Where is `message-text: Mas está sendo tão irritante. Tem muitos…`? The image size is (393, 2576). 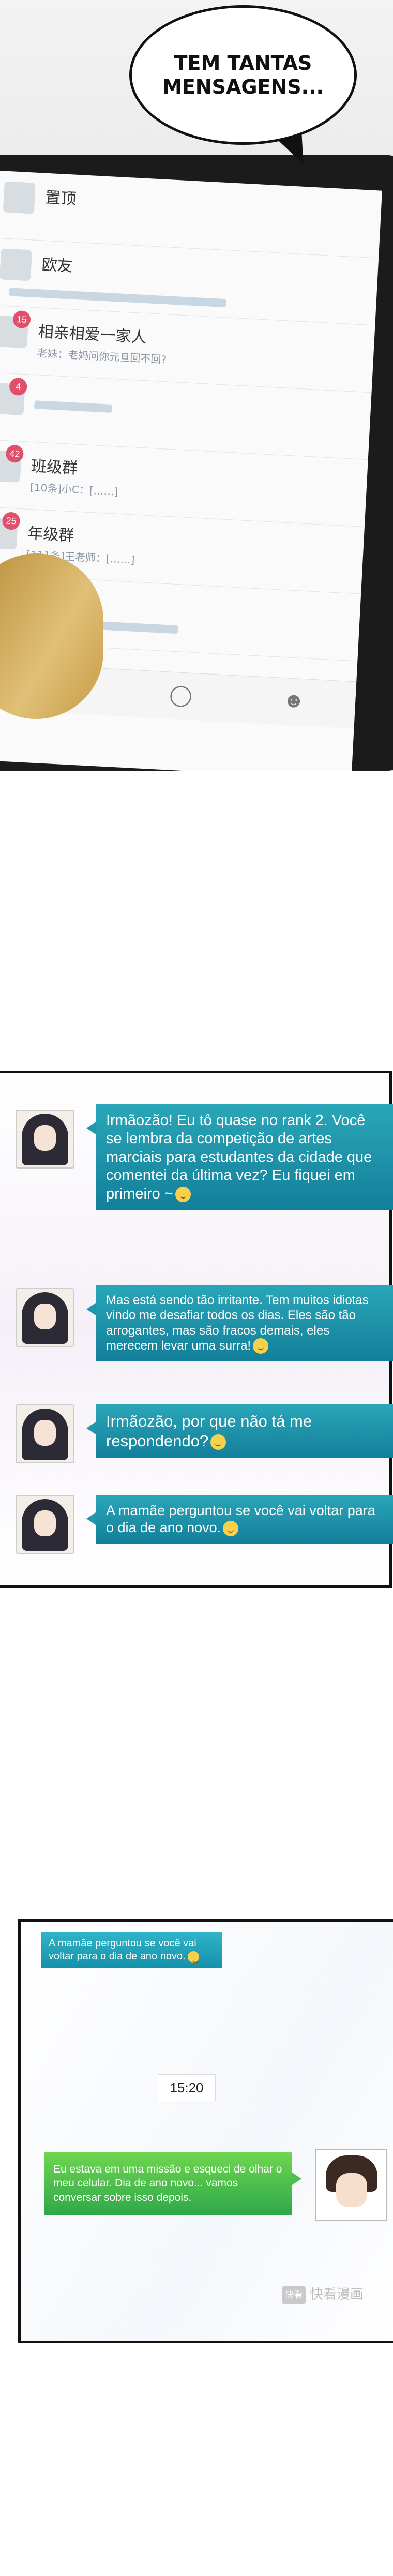
message-text: Mas está sendo tão irritante. Tem muitos… is located at coordinates (237, 1323).